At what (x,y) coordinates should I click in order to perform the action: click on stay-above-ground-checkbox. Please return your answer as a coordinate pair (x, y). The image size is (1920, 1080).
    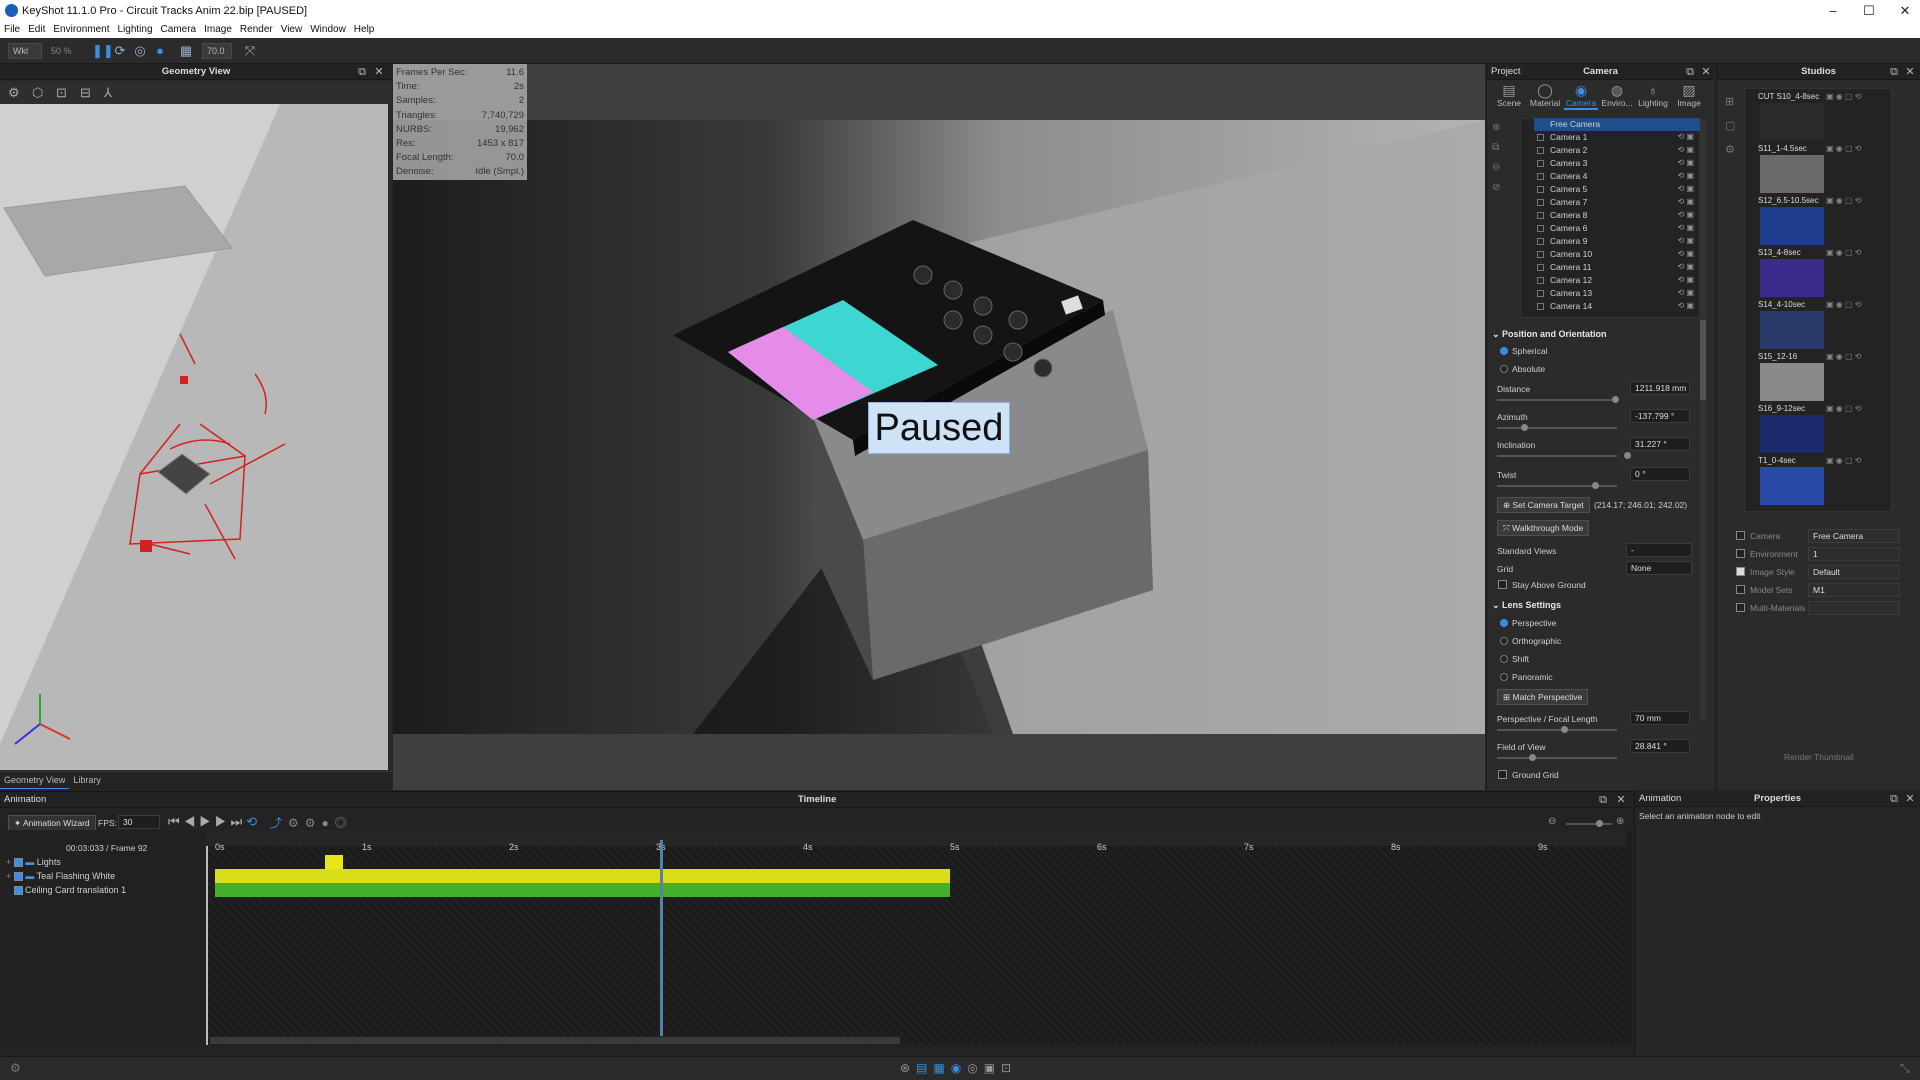
    Looking at the image, I should click on (1502, 584).